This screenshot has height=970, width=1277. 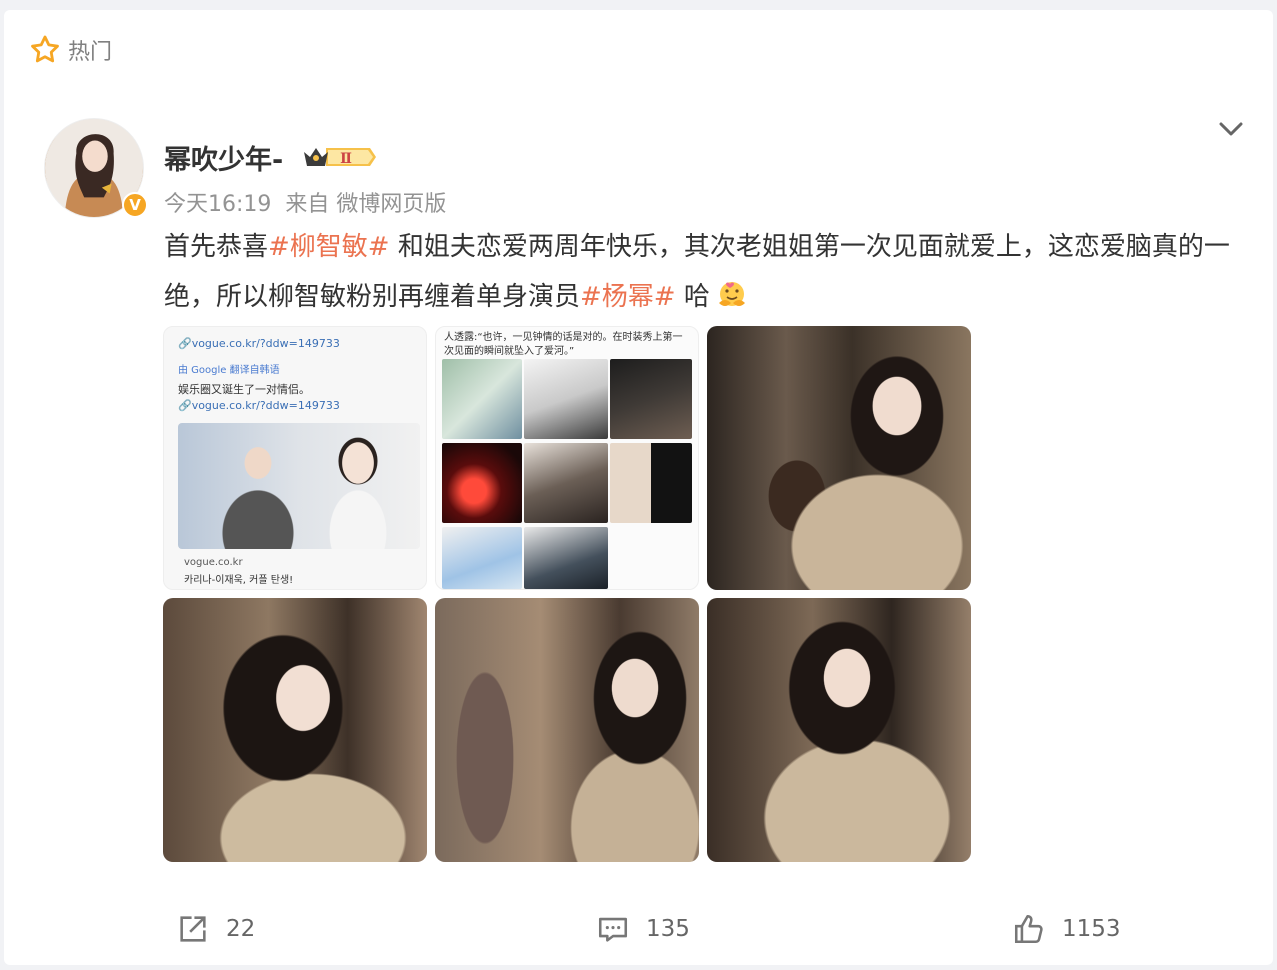 What do you see at coordinates (329, 247) in the screenshot?
I see `hashtag-link-1: #柳智敏#` at bounding box center [329, 247].